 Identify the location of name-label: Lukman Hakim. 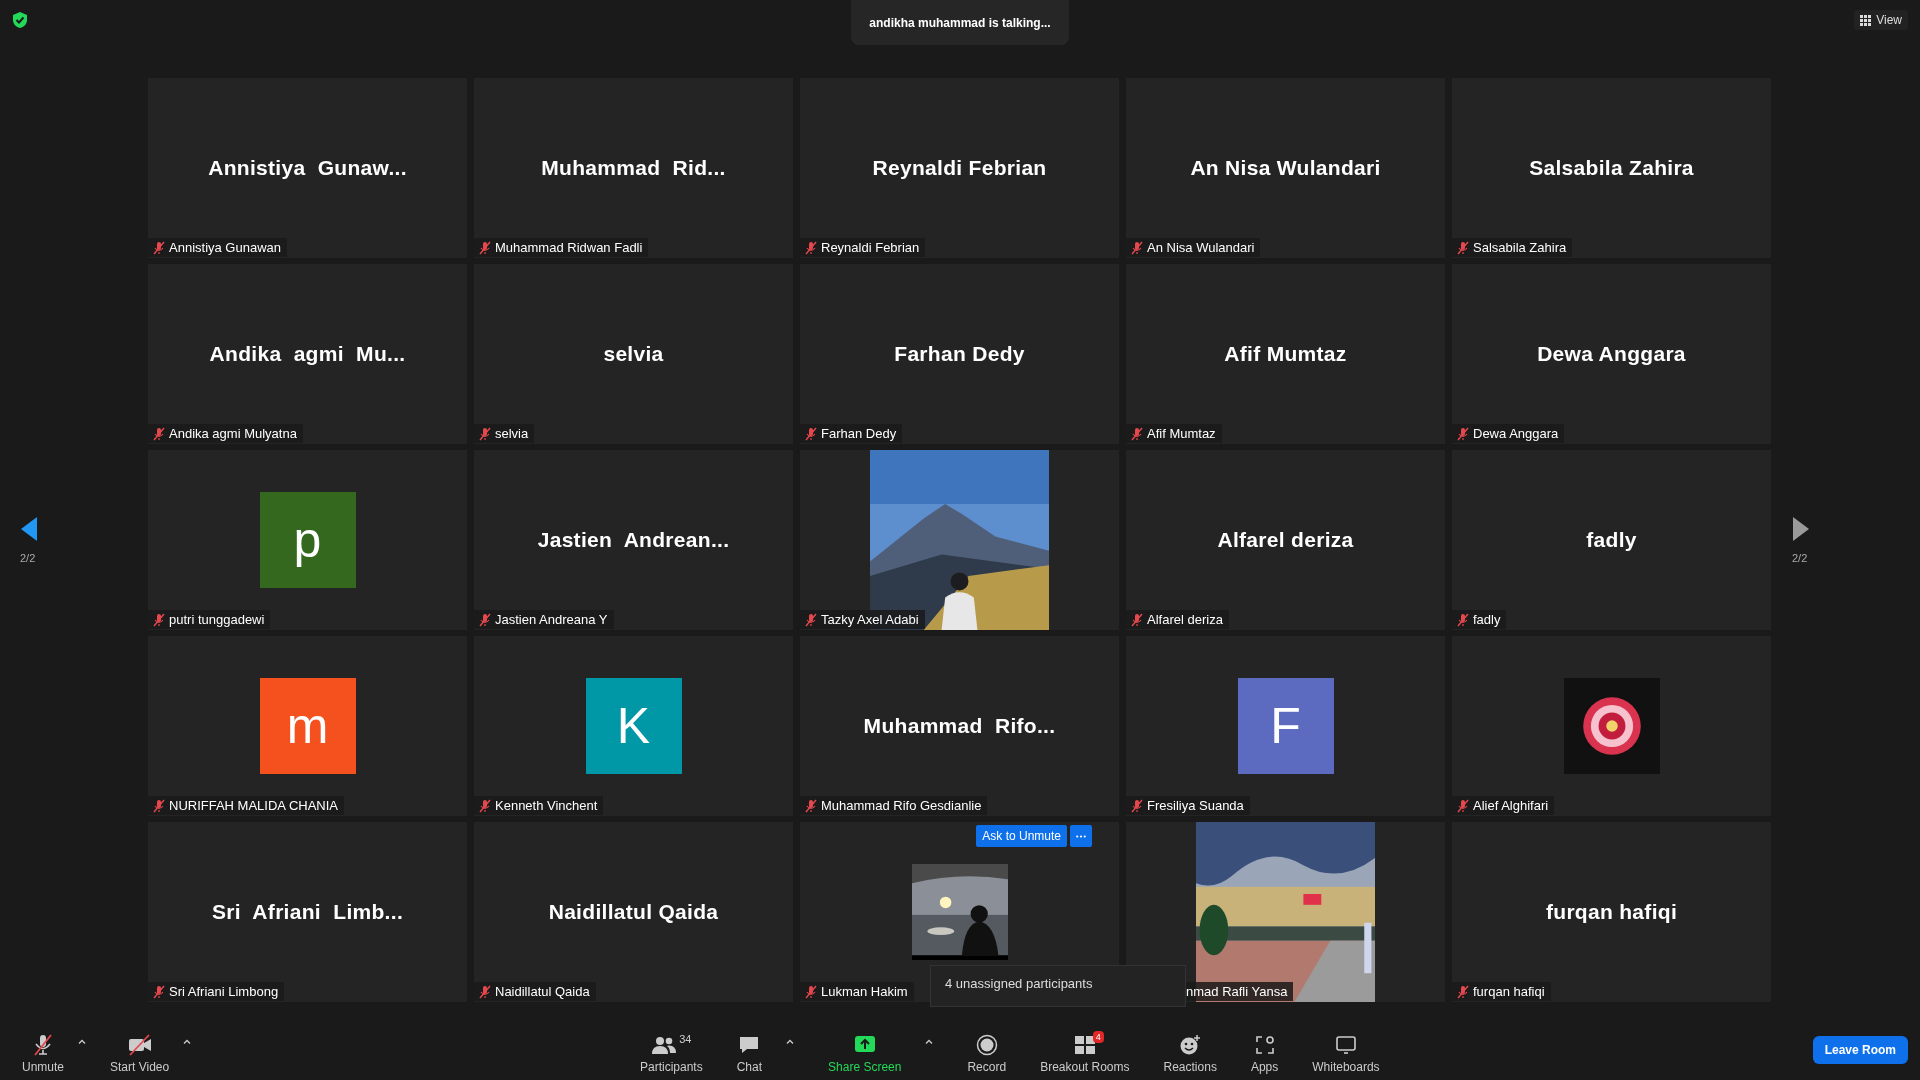
(857, 991).